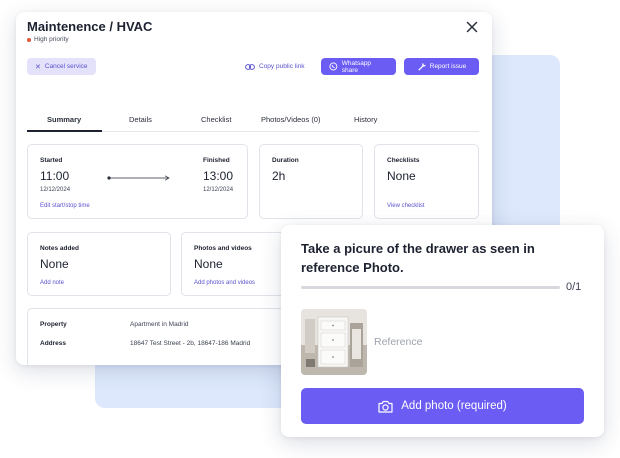  Describe the element at coordinates (448, 66) in the screenshot. I see `report-issue-label: Report issue` at that location.